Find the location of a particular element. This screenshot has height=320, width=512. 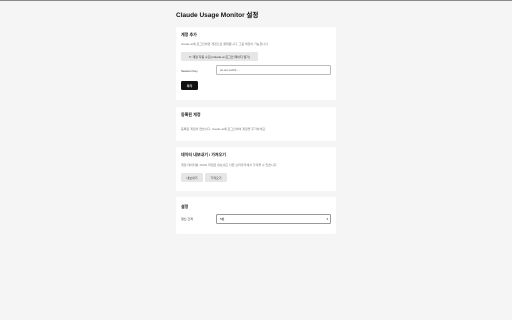

add-account-title: 계정 추가 is located at coordinates (189, 34).